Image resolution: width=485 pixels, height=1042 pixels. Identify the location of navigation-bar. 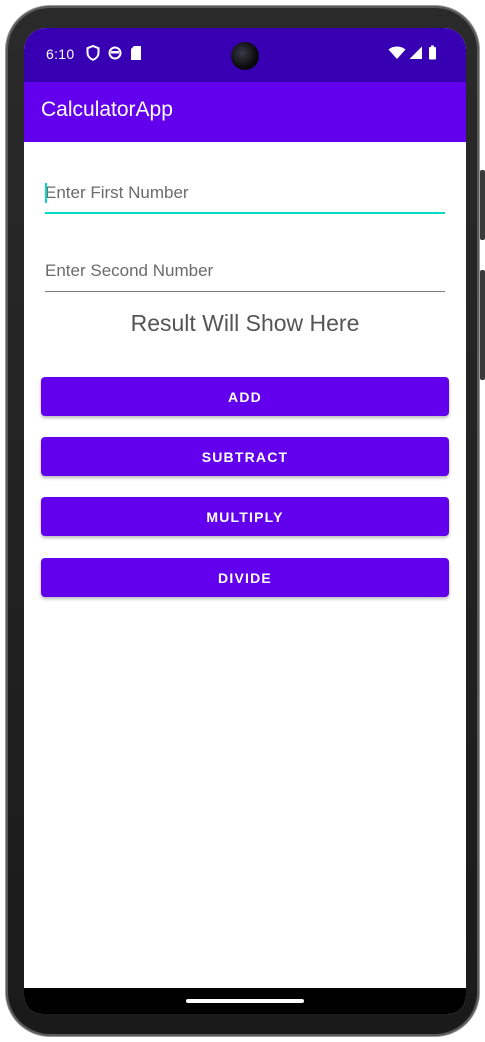
(245, 1001).